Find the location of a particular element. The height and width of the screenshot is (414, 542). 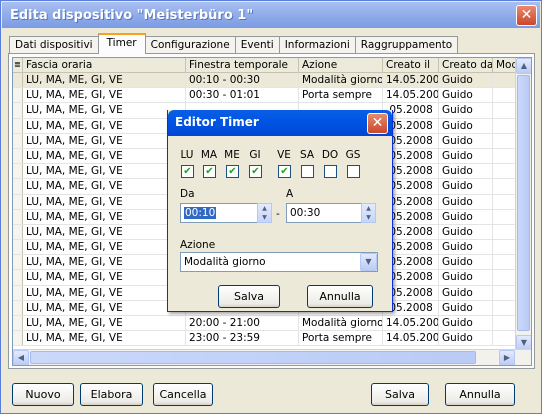

cell-finestra-temporale: 20:00 - 21:00 is located at coordinates (242, 323).